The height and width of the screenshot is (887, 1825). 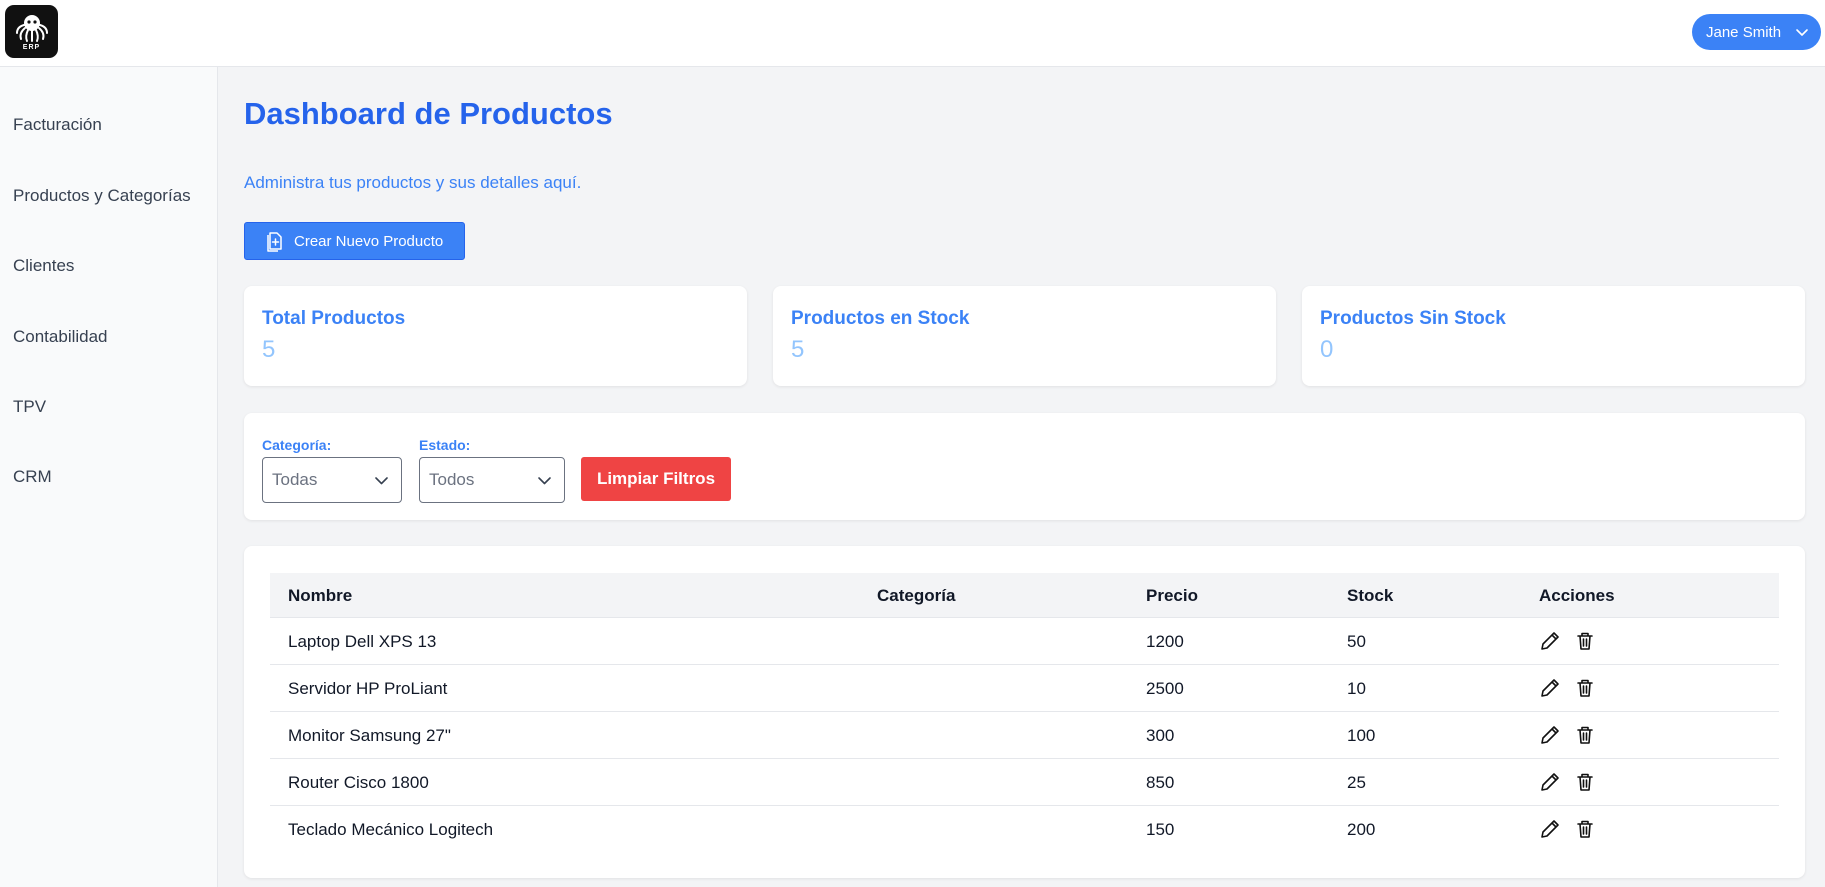 I want to click on cell-price: 850, so click(x=1160, y=782).